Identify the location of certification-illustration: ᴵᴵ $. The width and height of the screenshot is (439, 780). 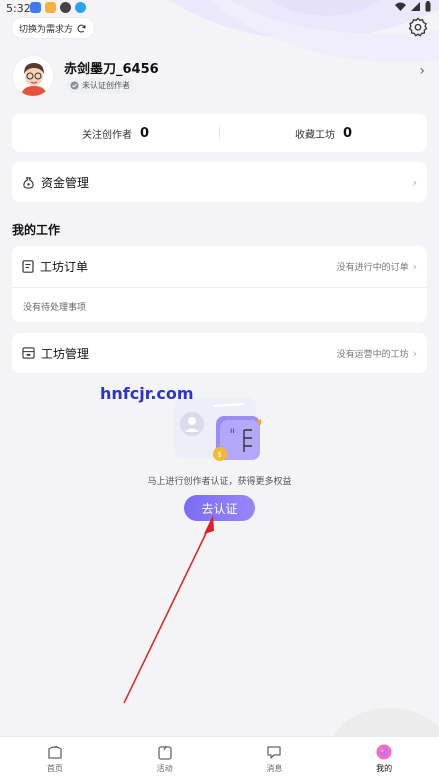
(217, 429).